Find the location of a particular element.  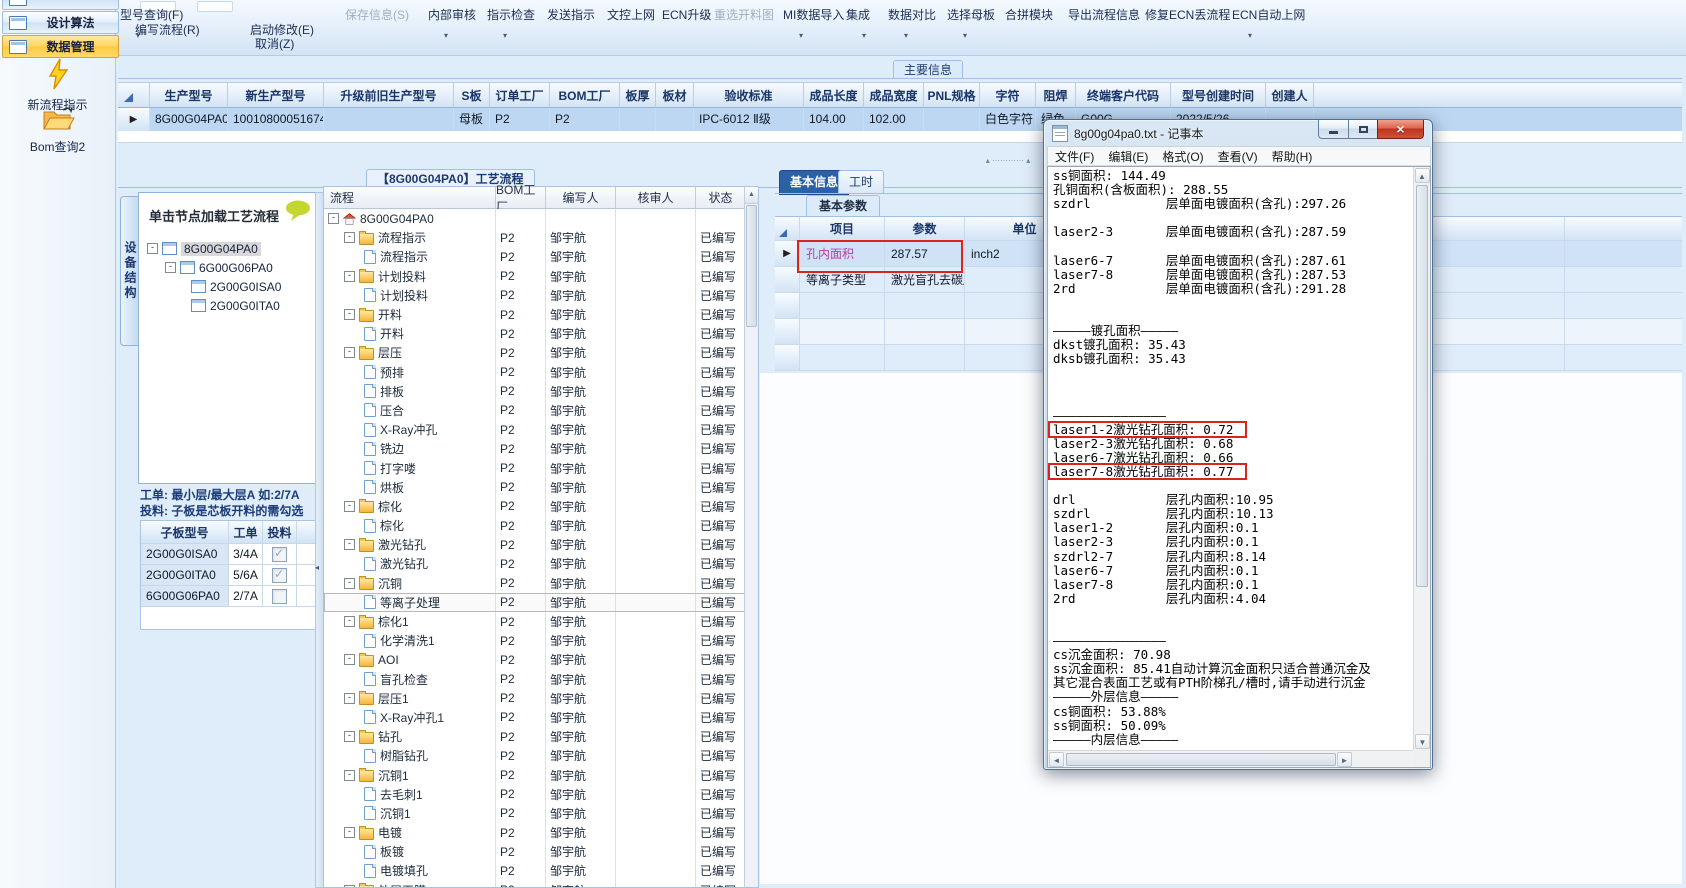

column-header: 终端客户代码 is located at coordinates (1123, 95).